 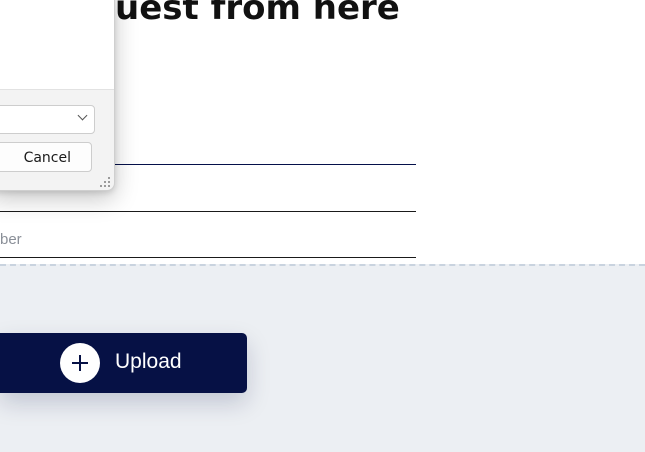 What do you see at coordinates (47, 119) in the screenshot?
I see `file-type-select` at bounding box center [47, 119].